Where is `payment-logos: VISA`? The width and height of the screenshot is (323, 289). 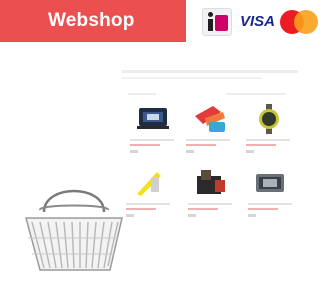
payment-logos: VISA is located at coordinates (258, 21).